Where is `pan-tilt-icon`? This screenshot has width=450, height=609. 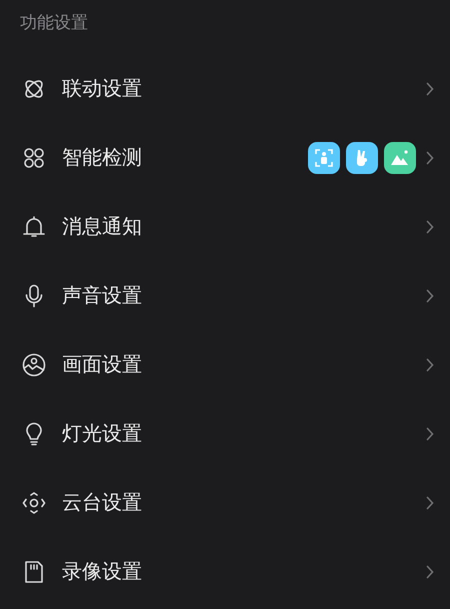
pan-tilt-icon is located at coordinates (34, 502).